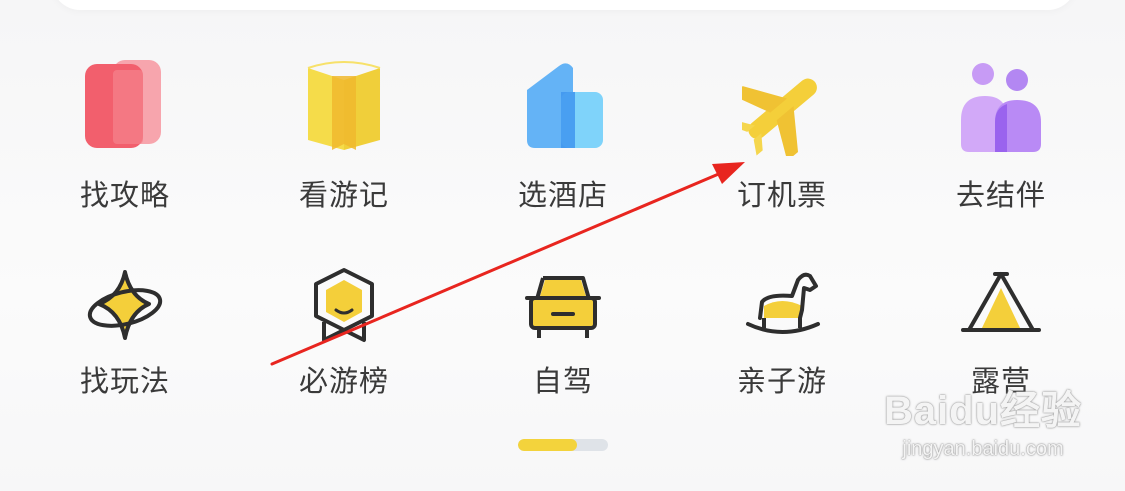  I want to click on hotel-building-icon, so click(563, 108).